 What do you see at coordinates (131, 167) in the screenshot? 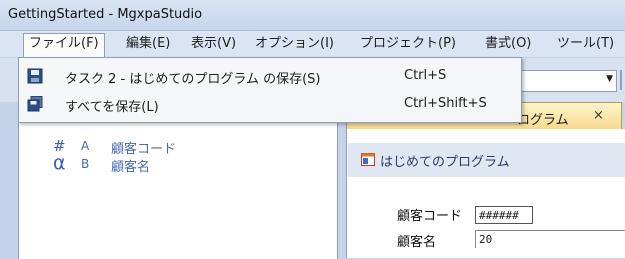
I see `variable-name: 顧客名` at bounding box center [131, 167].